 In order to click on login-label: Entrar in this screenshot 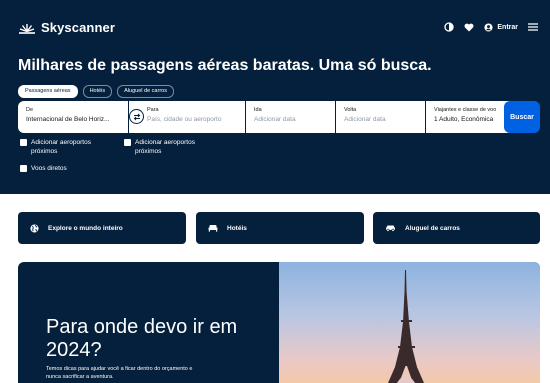, I will do `click(507, 27)`.